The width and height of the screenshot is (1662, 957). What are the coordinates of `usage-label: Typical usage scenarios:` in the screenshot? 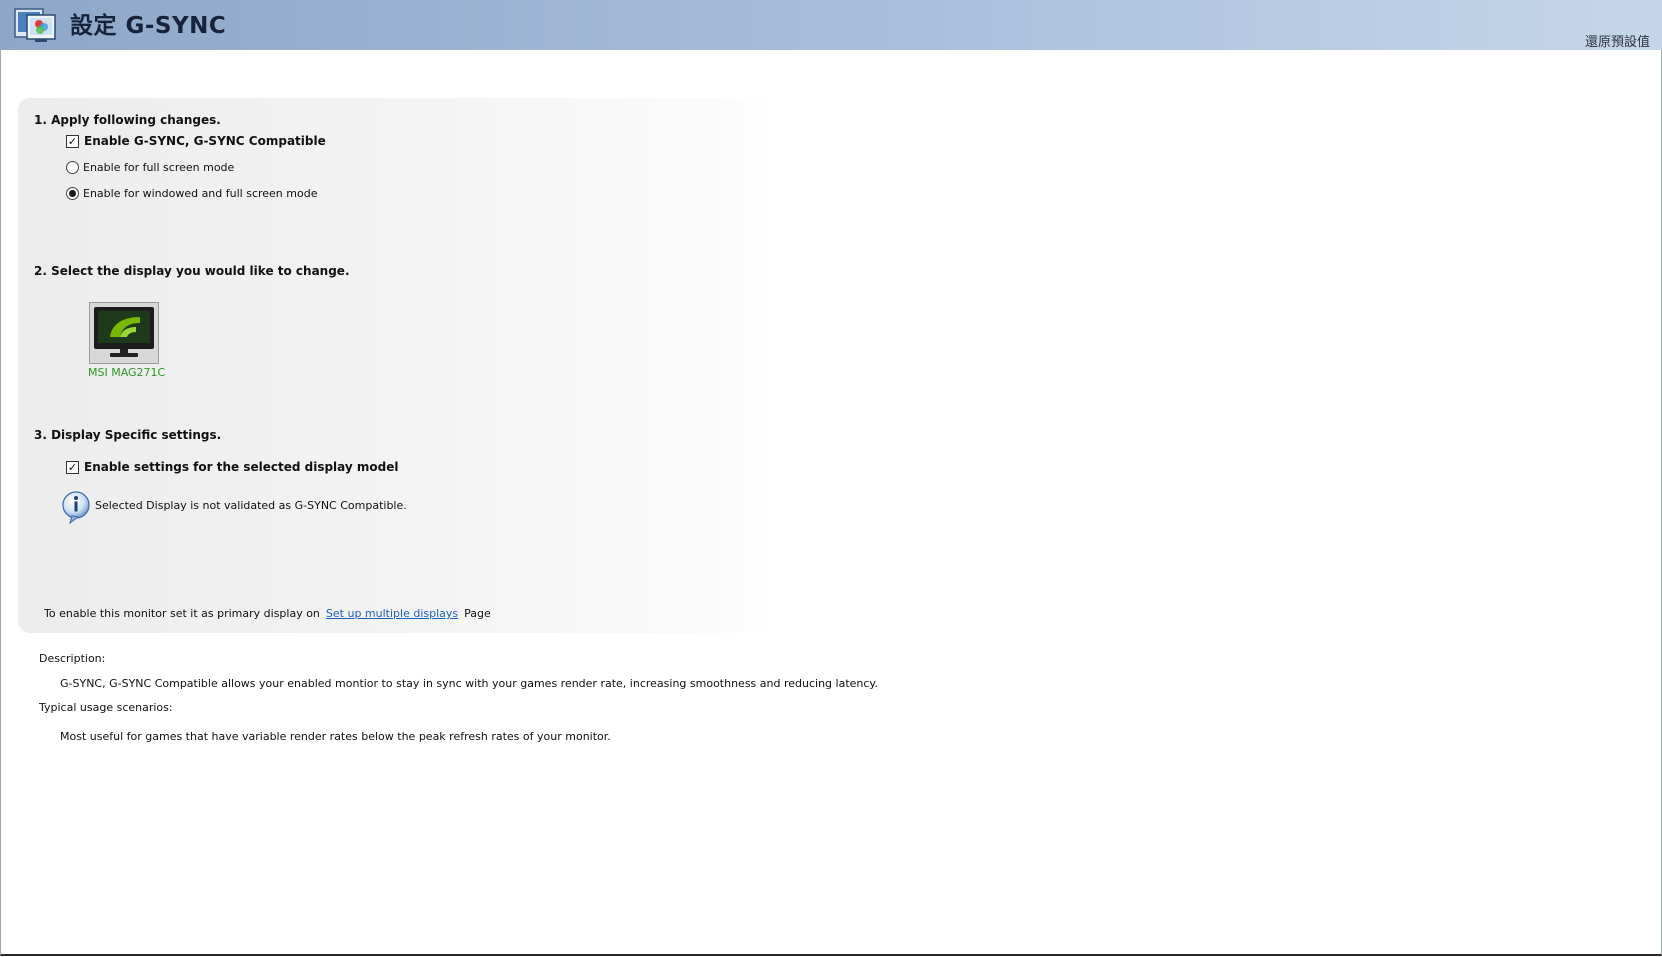 It's located at (106, 707).